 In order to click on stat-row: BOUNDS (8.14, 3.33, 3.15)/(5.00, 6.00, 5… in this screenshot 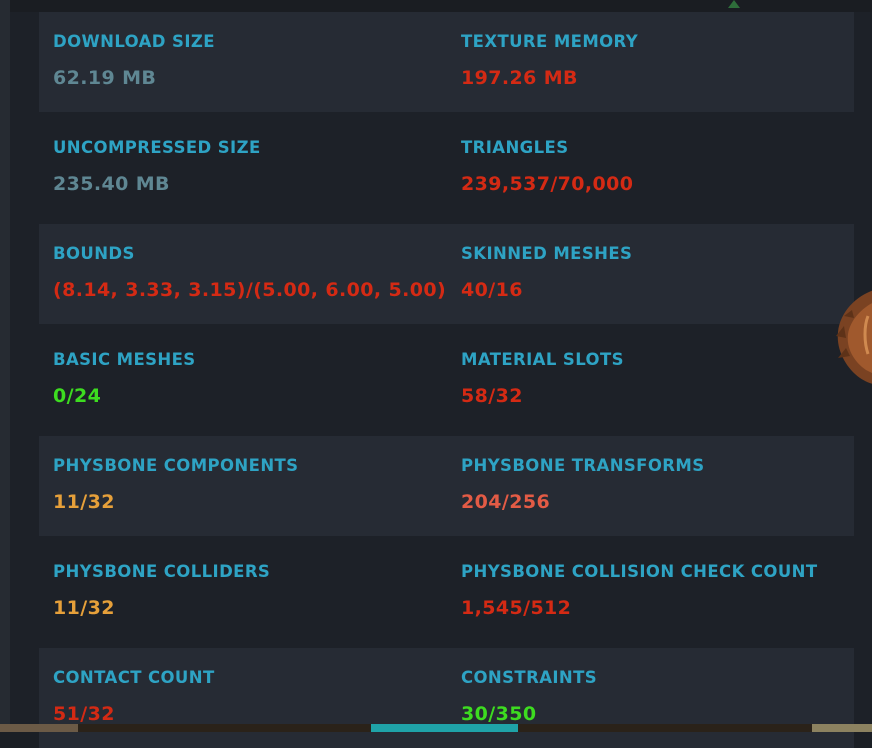, I will do `click(446, 274)`.